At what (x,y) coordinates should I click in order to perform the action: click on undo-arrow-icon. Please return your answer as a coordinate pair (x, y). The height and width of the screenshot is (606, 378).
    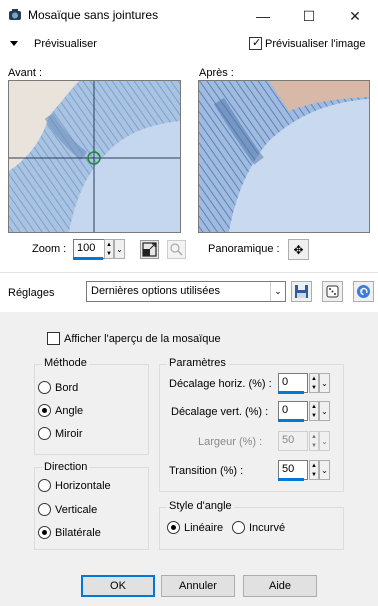
    Looking at the image, I should click on (363, 291).